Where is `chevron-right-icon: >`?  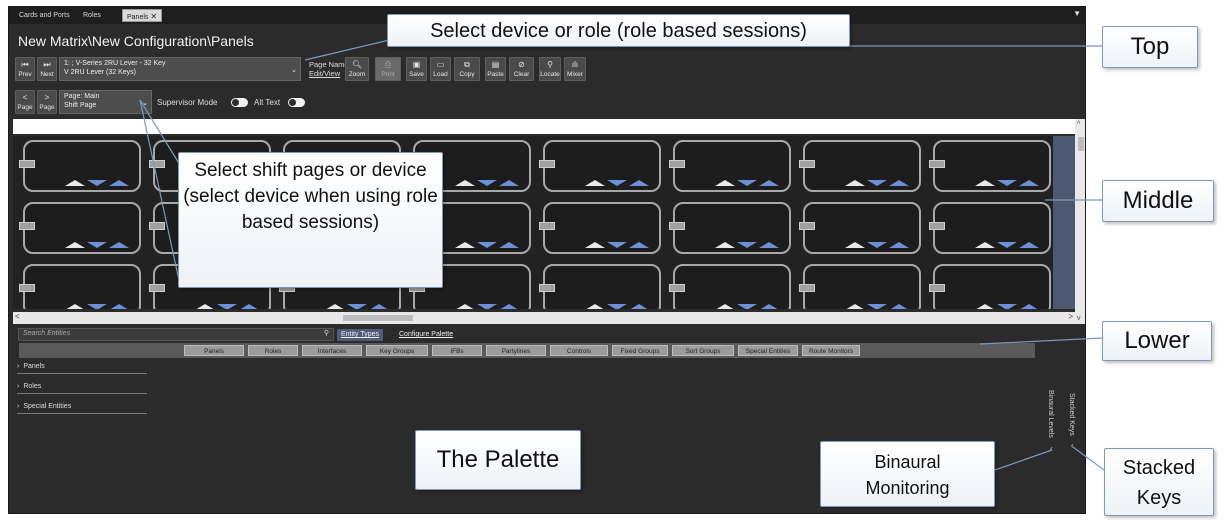
chevron-right-icon: > is located at coordinates (47, 97).